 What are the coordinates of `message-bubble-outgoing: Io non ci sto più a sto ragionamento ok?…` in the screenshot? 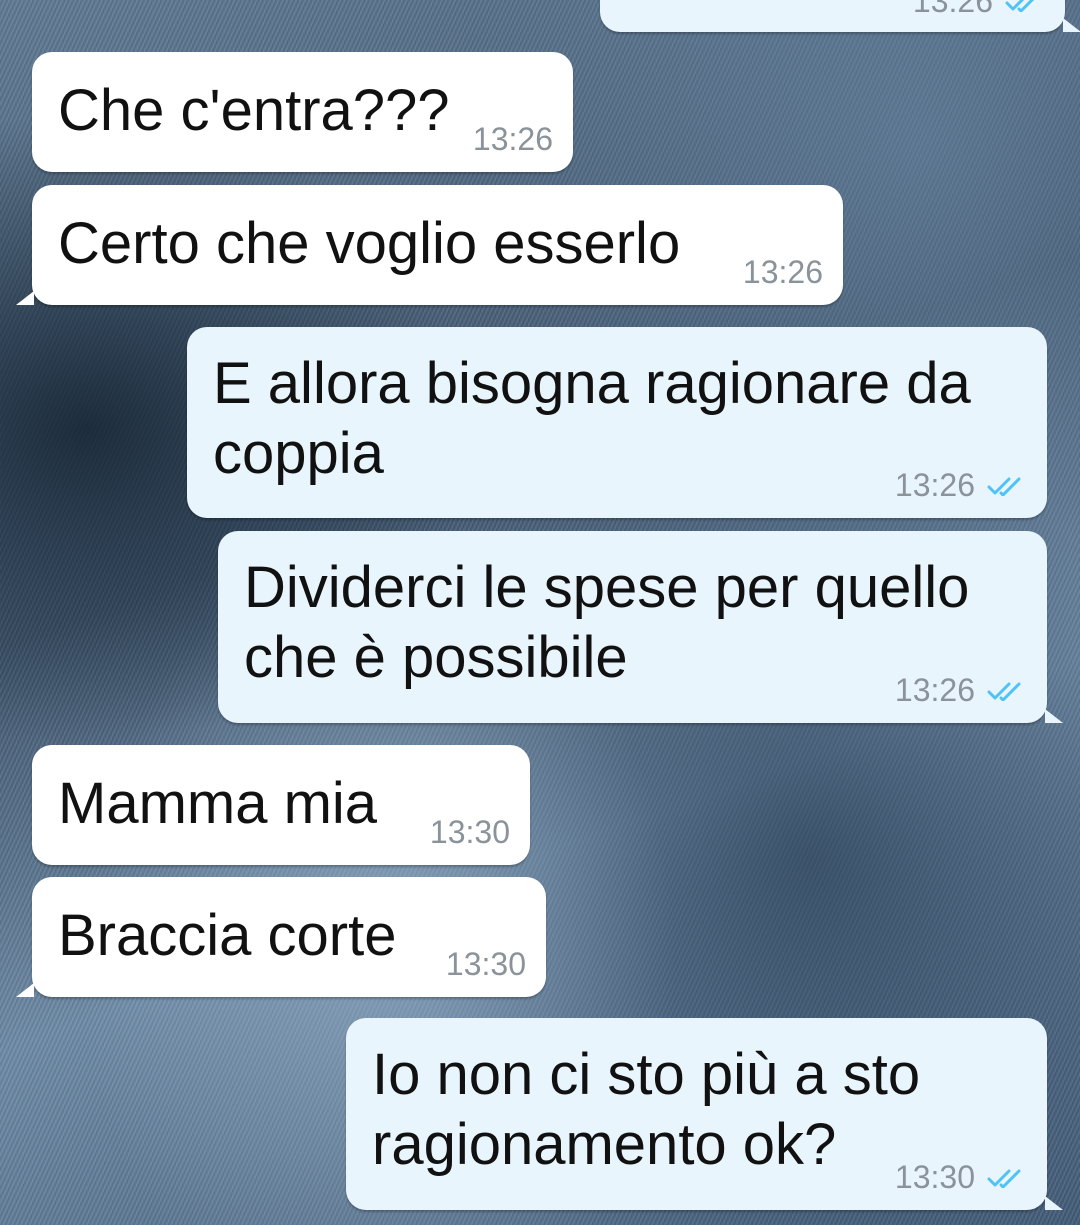 It's located at (704, 1114).